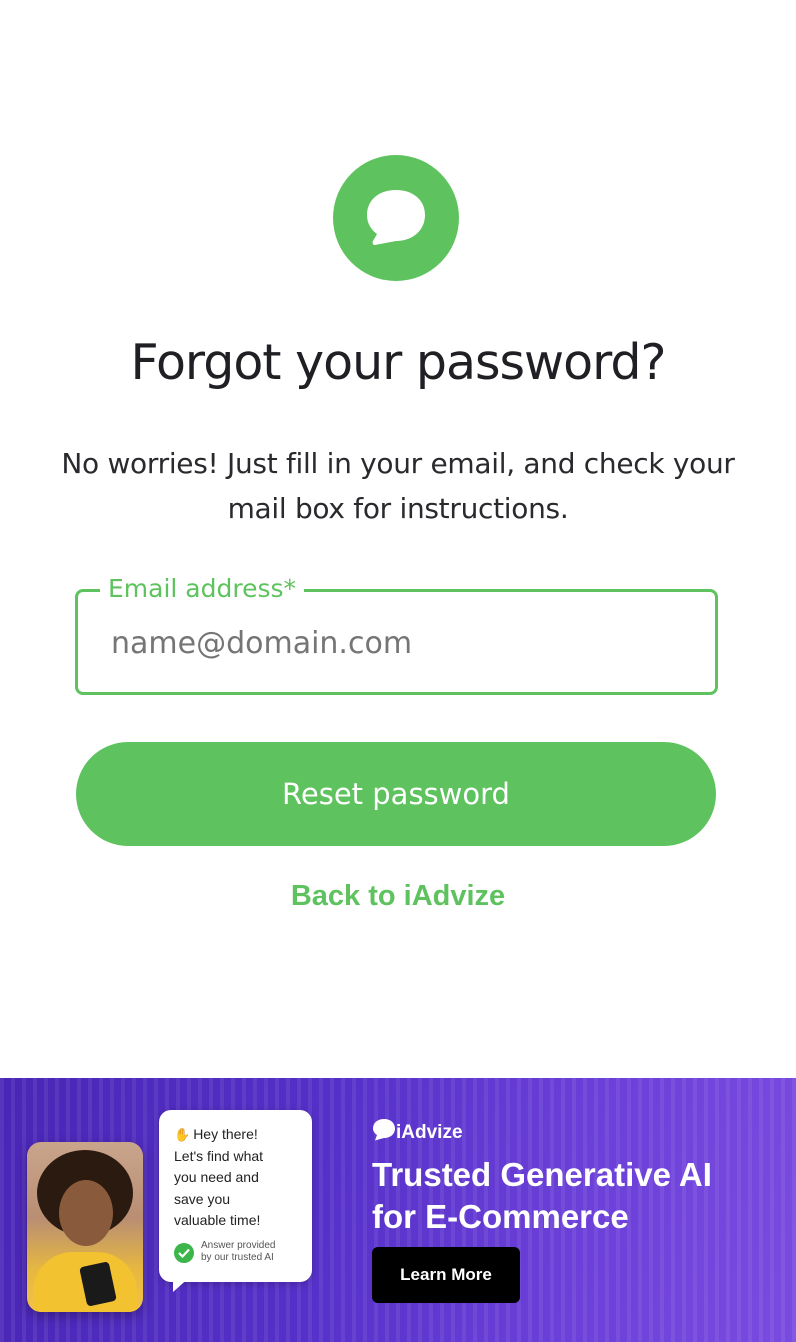 The height and width of the screenshot is (1342, 796). I want to click on chat-bubble-tail, so click(182, 1284).